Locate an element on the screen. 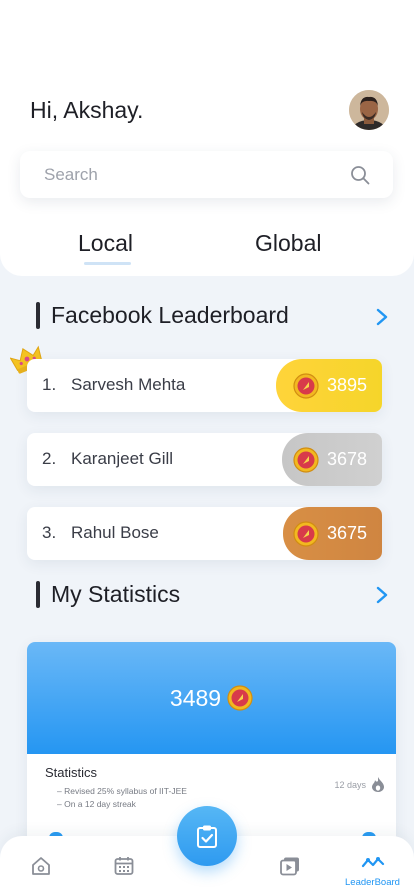  rank-number: 3. is located at coordinates (49, 532).